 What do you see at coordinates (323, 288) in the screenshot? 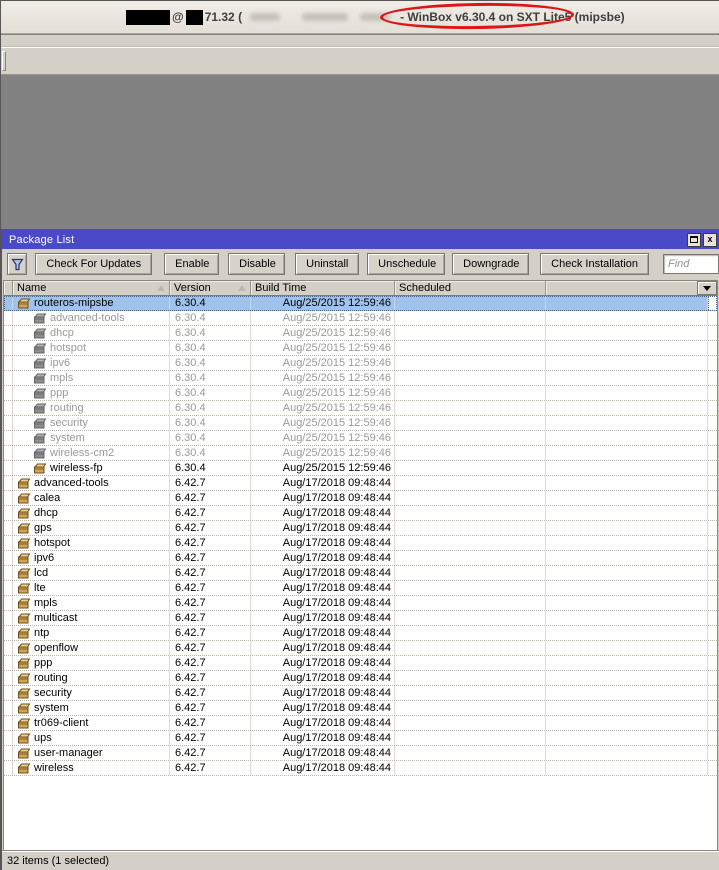
I see `header-build-time: Build Time` at bounding box center [323, 288].